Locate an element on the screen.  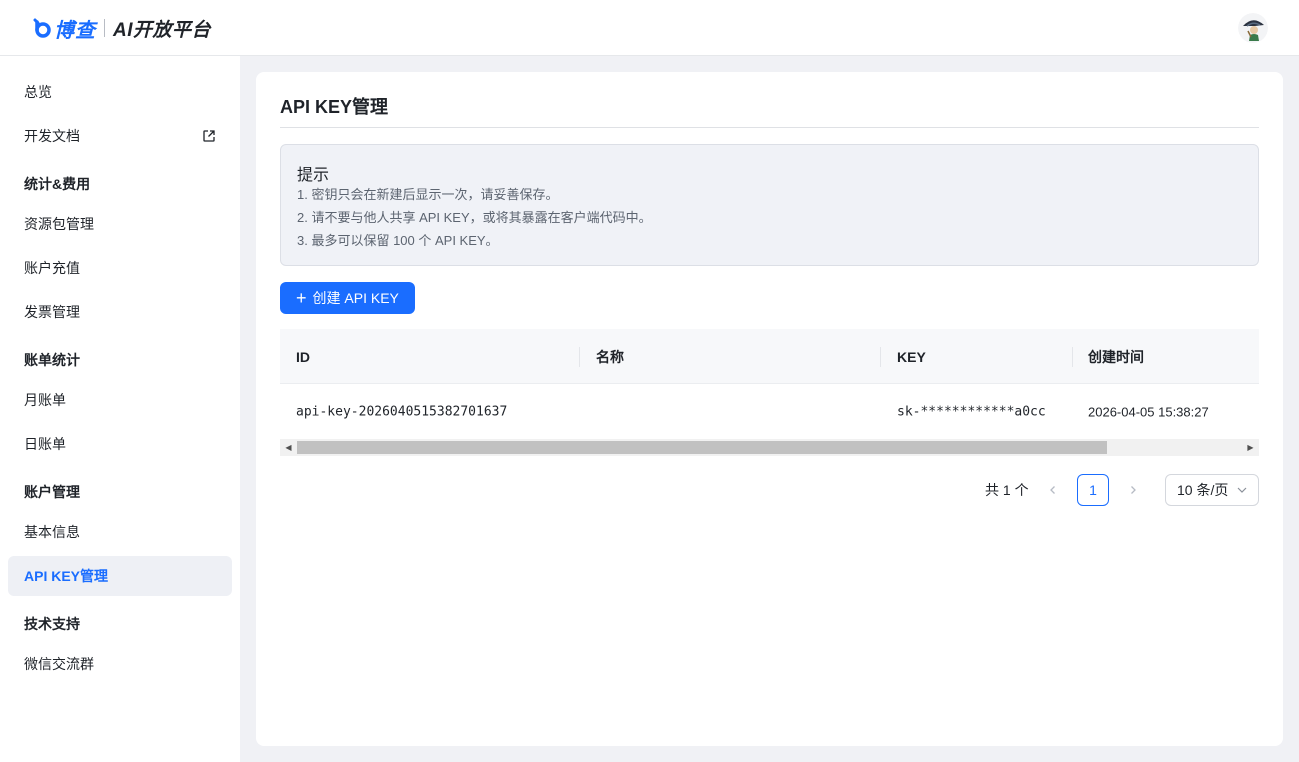
pagination-total: 共 1 个 is located at coordinates (1007, 490).